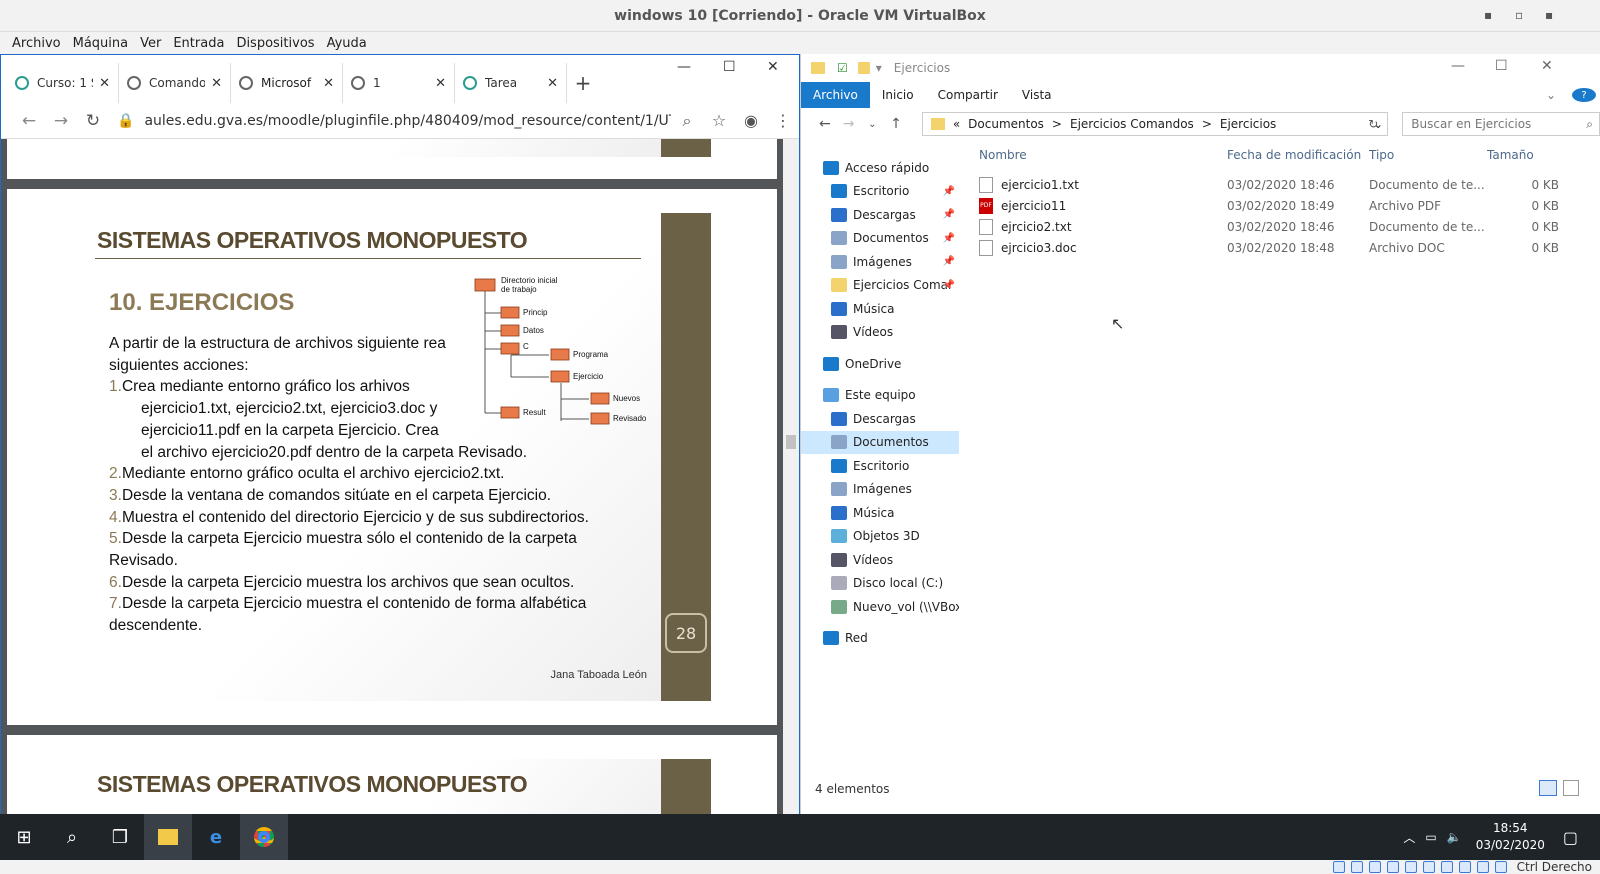  Describe the element at coordinates (347, 43) in the screenshot. I see `menu-ayuda: Ayuda` at that location.